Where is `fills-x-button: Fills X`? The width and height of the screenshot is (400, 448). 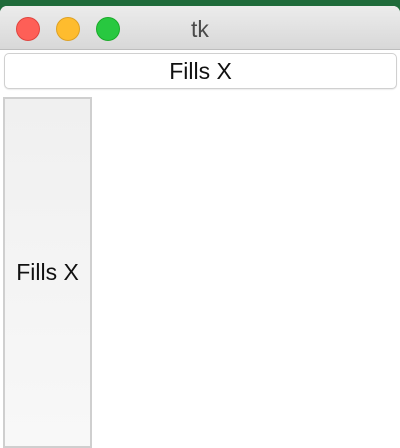 fills-x-button: Fills X is located at coordinates (200, 71).